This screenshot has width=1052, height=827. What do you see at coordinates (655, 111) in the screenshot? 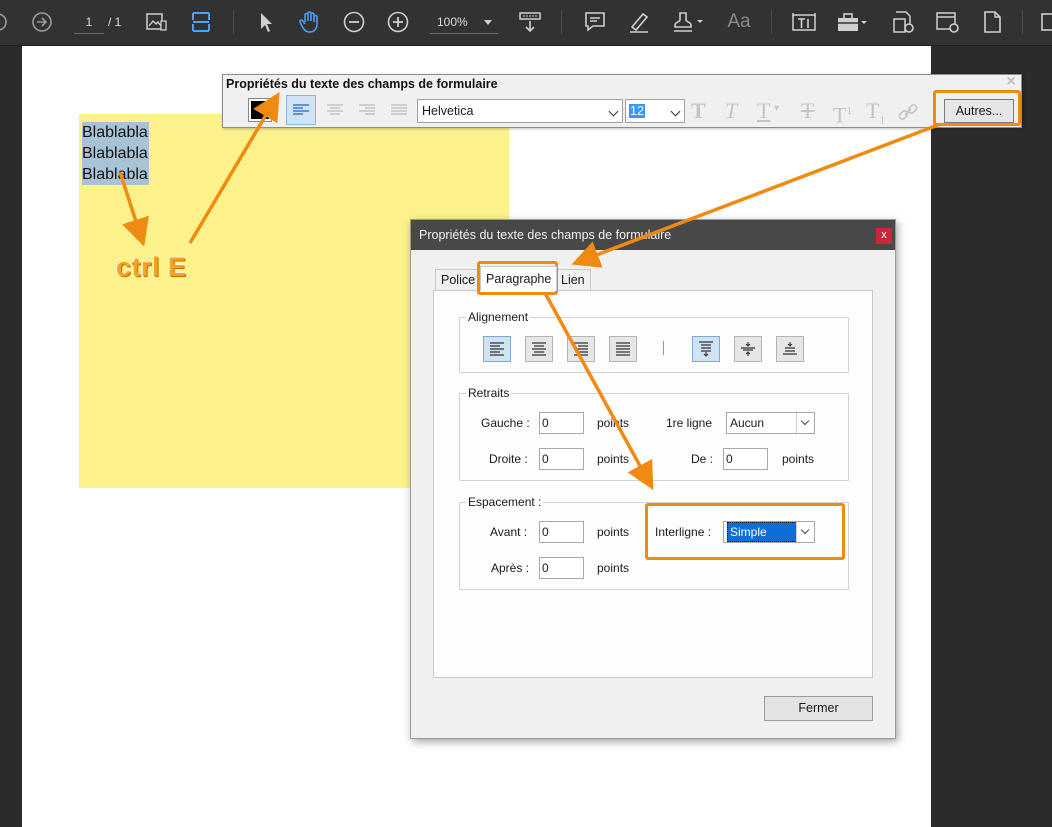
I see `font-size-select: 12` at bounding box center [655, 111].